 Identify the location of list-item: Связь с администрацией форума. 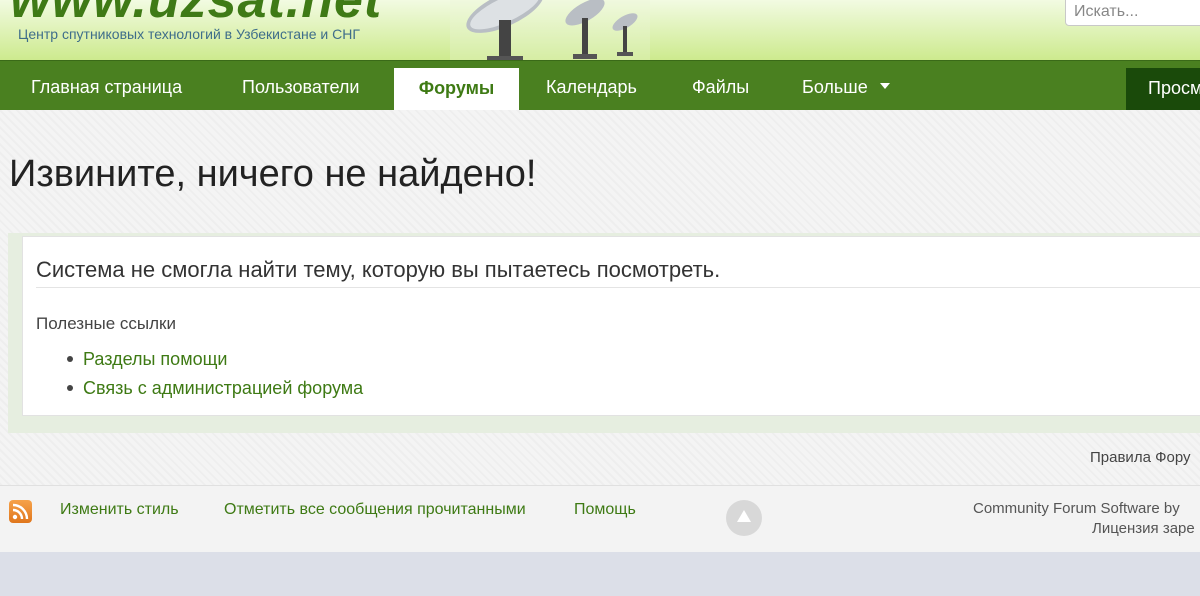
(199, 392).